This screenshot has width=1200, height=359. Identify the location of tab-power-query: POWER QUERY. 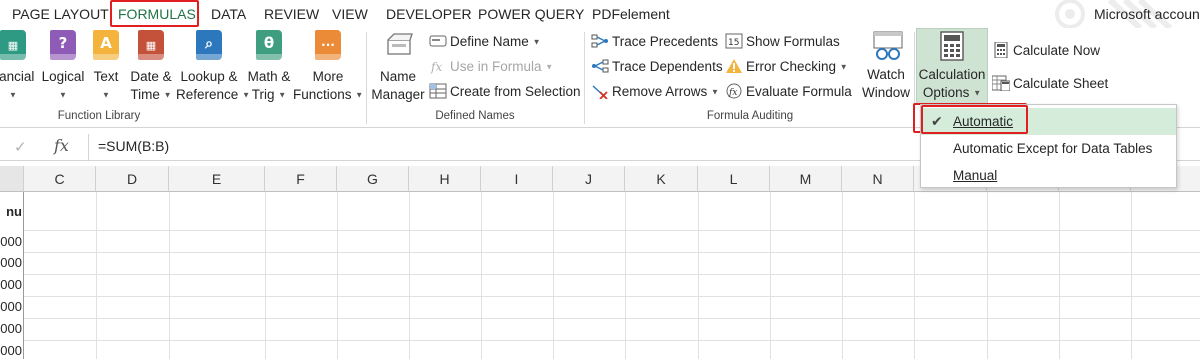
(531, 14).